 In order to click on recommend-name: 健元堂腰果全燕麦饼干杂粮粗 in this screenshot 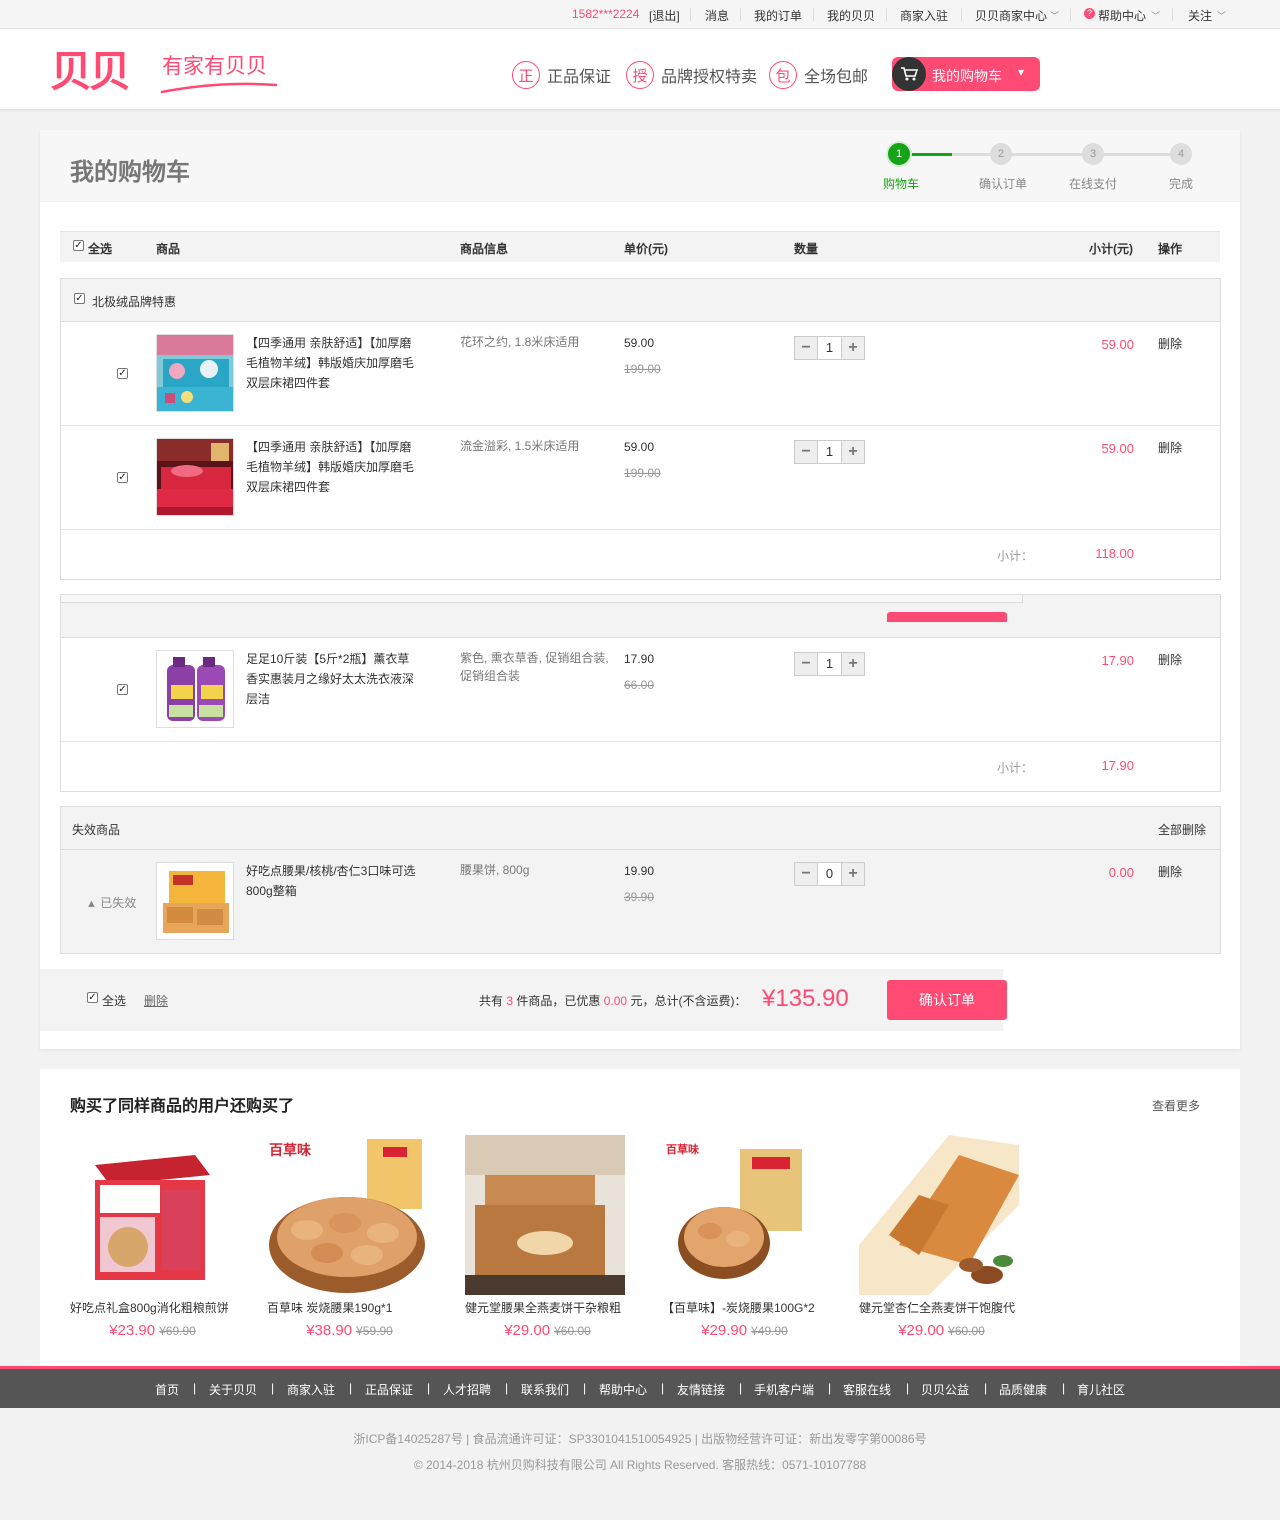, I will do `click(546, 1307)`.